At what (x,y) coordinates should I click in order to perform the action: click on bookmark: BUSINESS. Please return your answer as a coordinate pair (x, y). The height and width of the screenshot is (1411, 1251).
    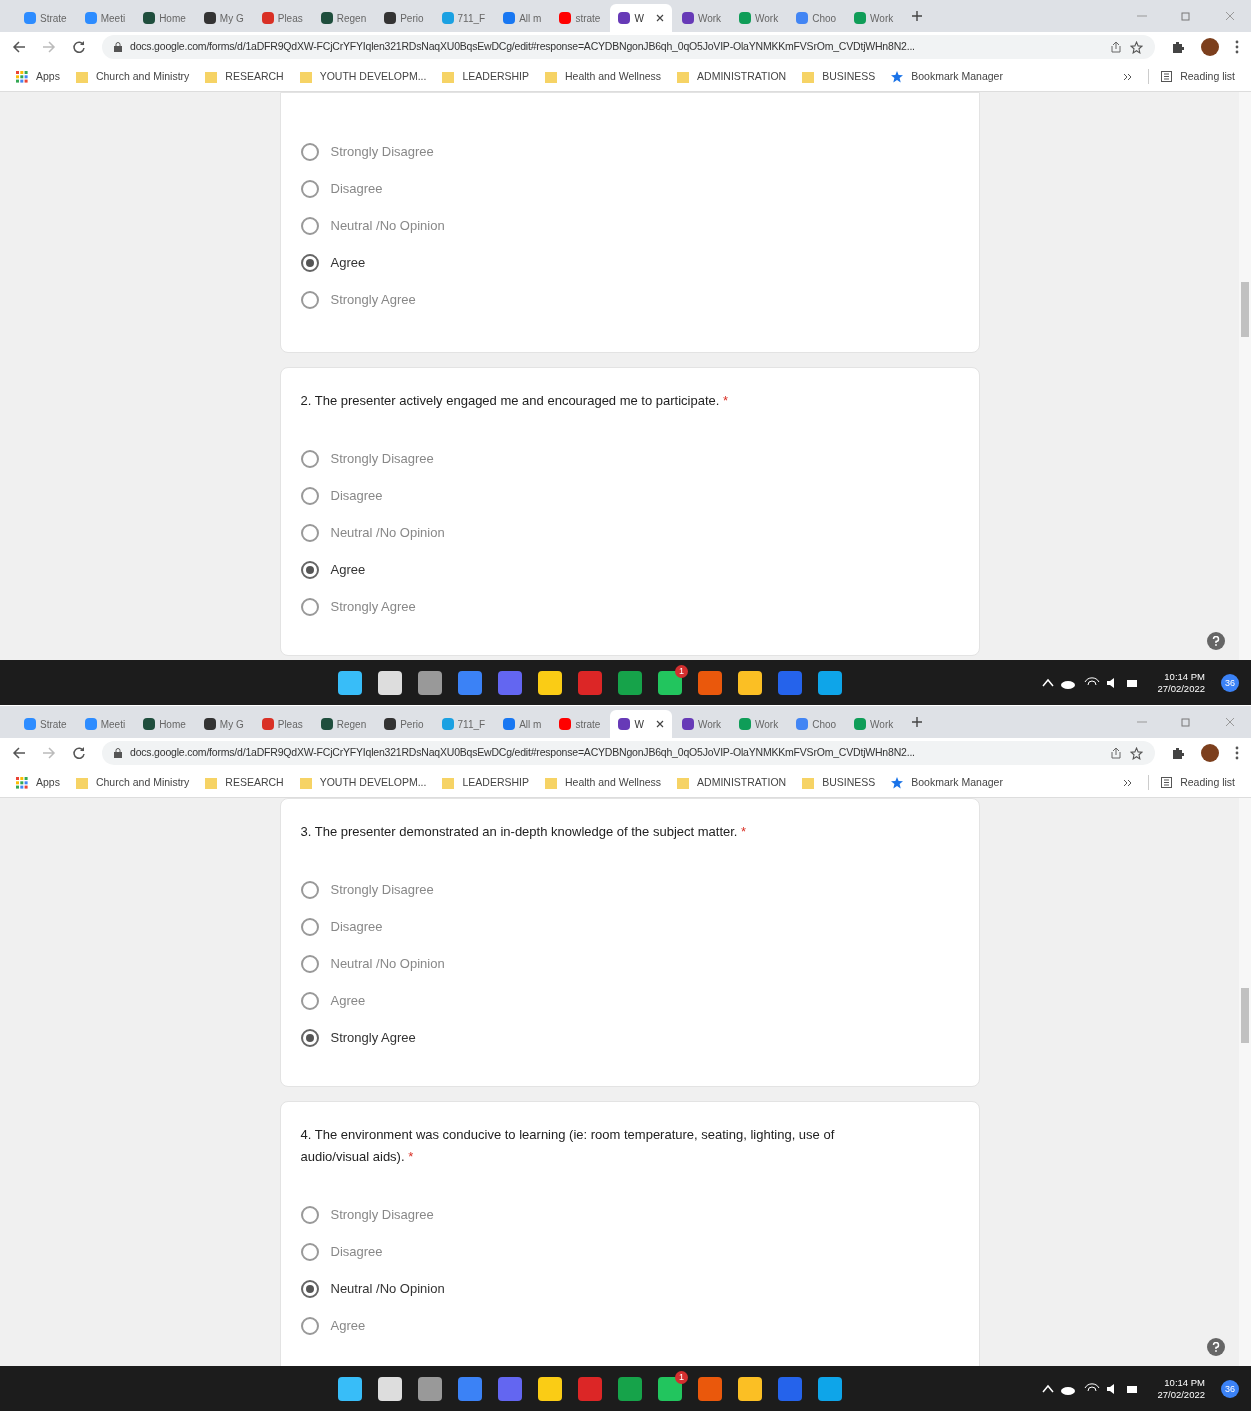
    Looking at the image, I should click on (839, 76).